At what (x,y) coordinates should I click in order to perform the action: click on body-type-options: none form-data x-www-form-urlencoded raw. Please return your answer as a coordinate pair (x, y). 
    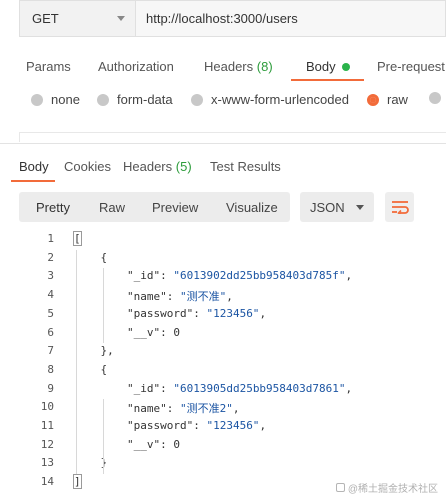
    Looking at the image, I should click on (223, 103).